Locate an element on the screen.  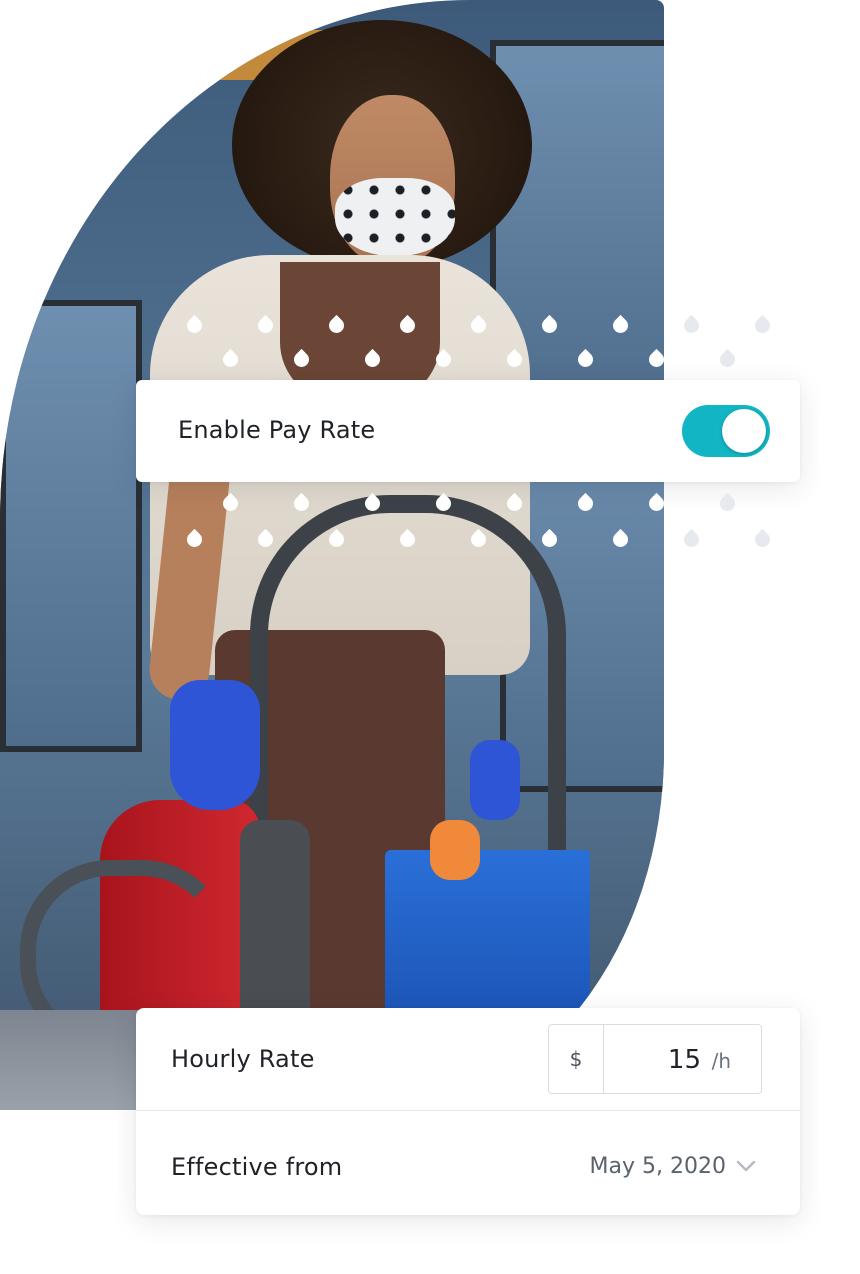
hourly-rate-label: Hourly Rate is located at coordinates (243, 1059).